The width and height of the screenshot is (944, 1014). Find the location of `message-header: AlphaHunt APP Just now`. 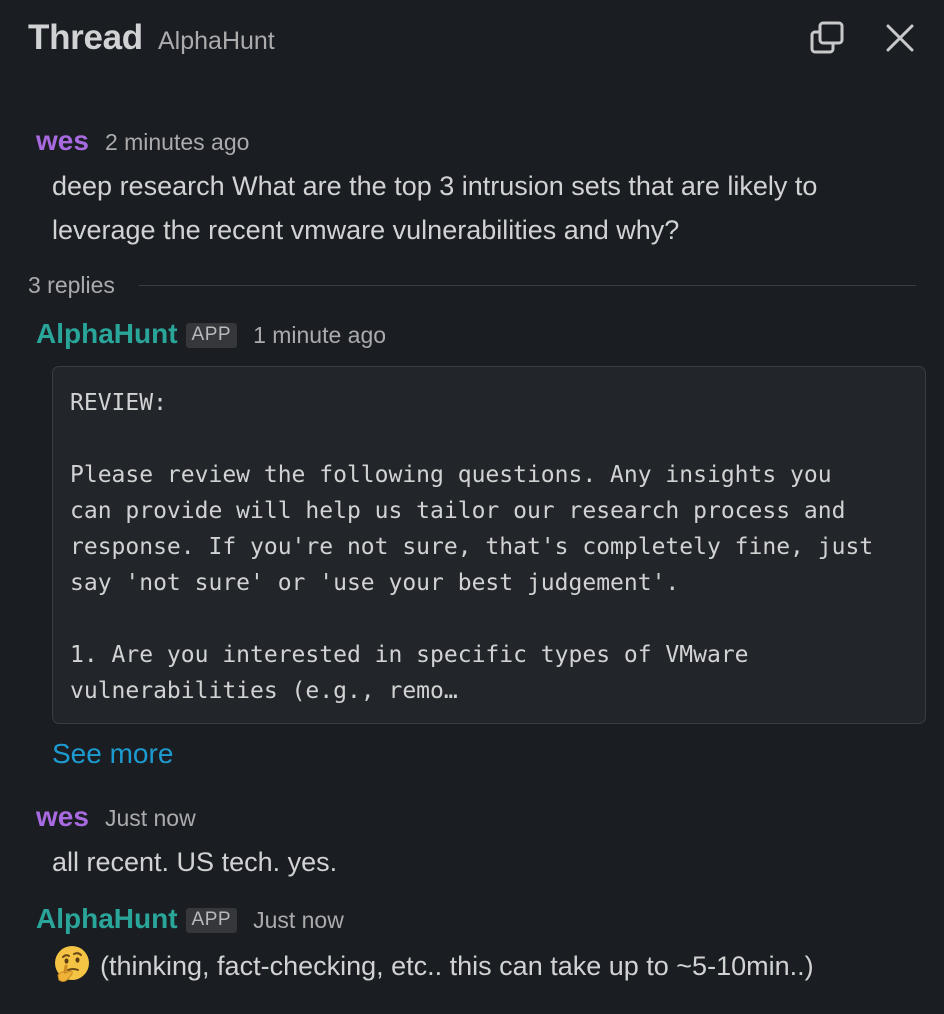

message-header: AlphaHunt APP Just now is located at coordinates (190, 919).